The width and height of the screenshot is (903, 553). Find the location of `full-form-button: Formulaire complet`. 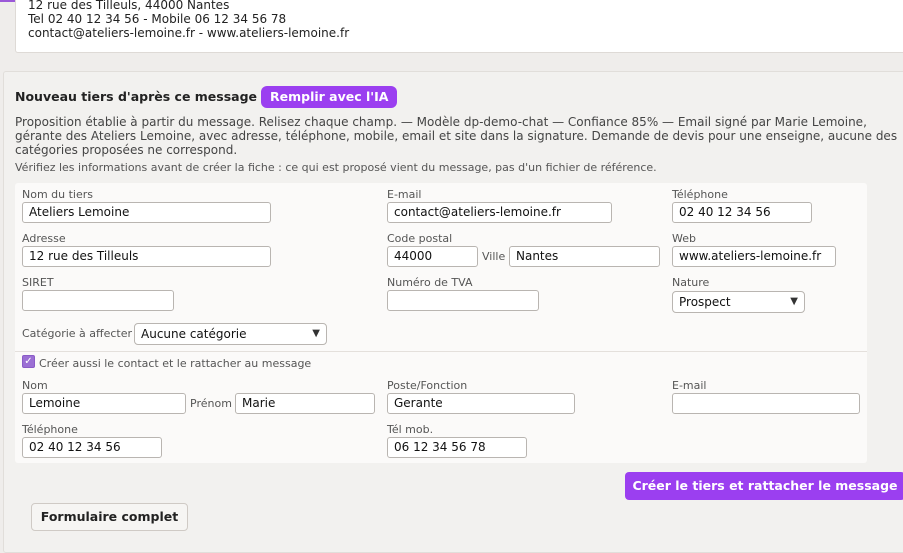

full-form-button: Formulaire complet is located at coordinates (109, 517).